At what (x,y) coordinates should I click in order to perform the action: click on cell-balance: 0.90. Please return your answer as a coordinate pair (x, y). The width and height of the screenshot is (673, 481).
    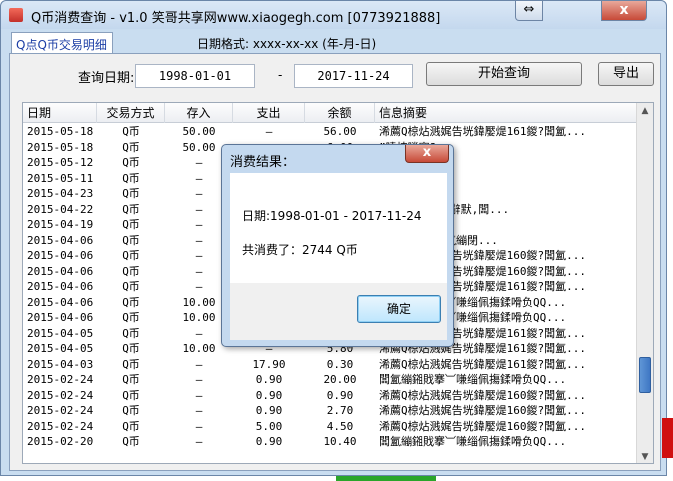
    Looking at the image, I should click on (340, 395).